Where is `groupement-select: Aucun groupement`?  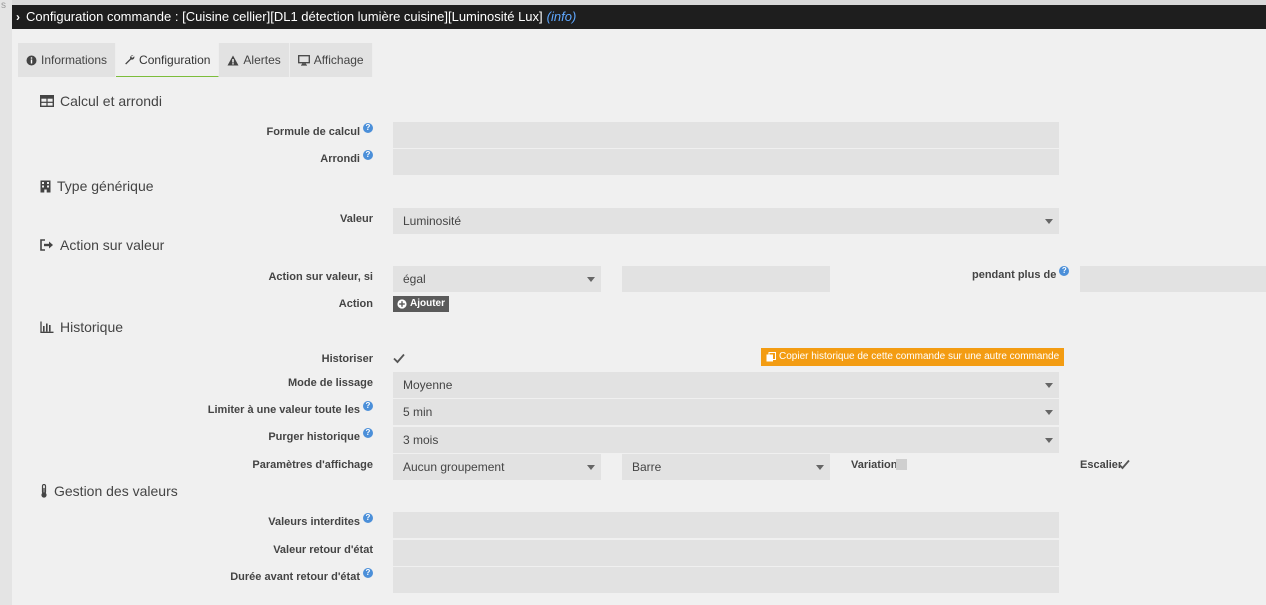
groupement-select: Aucun groupement is located at coordinates (497, 467).